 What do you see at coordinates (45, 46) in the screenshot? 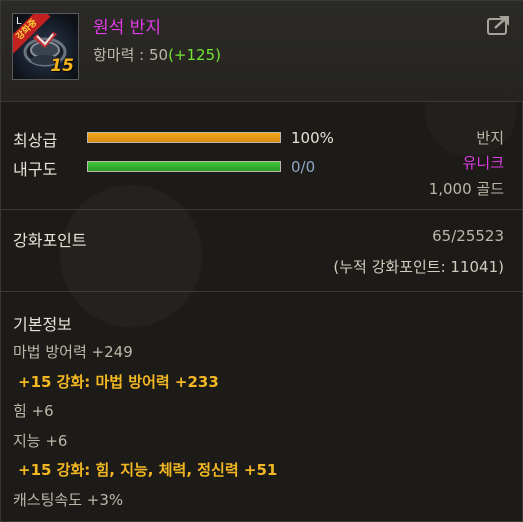
I see `item-icon: 강화중 L 15` at bounding box center [45, 46].